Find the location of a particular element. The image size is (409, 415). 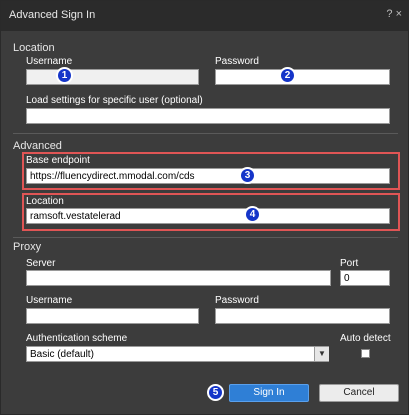

location-section-label: Location is located at coordinates (34, 48).